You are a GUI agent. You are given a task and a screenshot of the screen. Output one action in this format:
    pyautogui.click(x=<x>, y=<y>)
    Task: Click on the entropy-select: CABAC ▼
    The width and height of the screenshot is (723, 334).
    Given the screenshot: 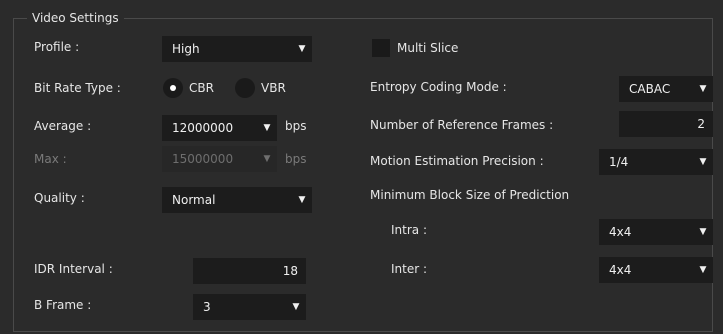 What is the action you would take?
    pyautogui.click(x=666, y=89)
    